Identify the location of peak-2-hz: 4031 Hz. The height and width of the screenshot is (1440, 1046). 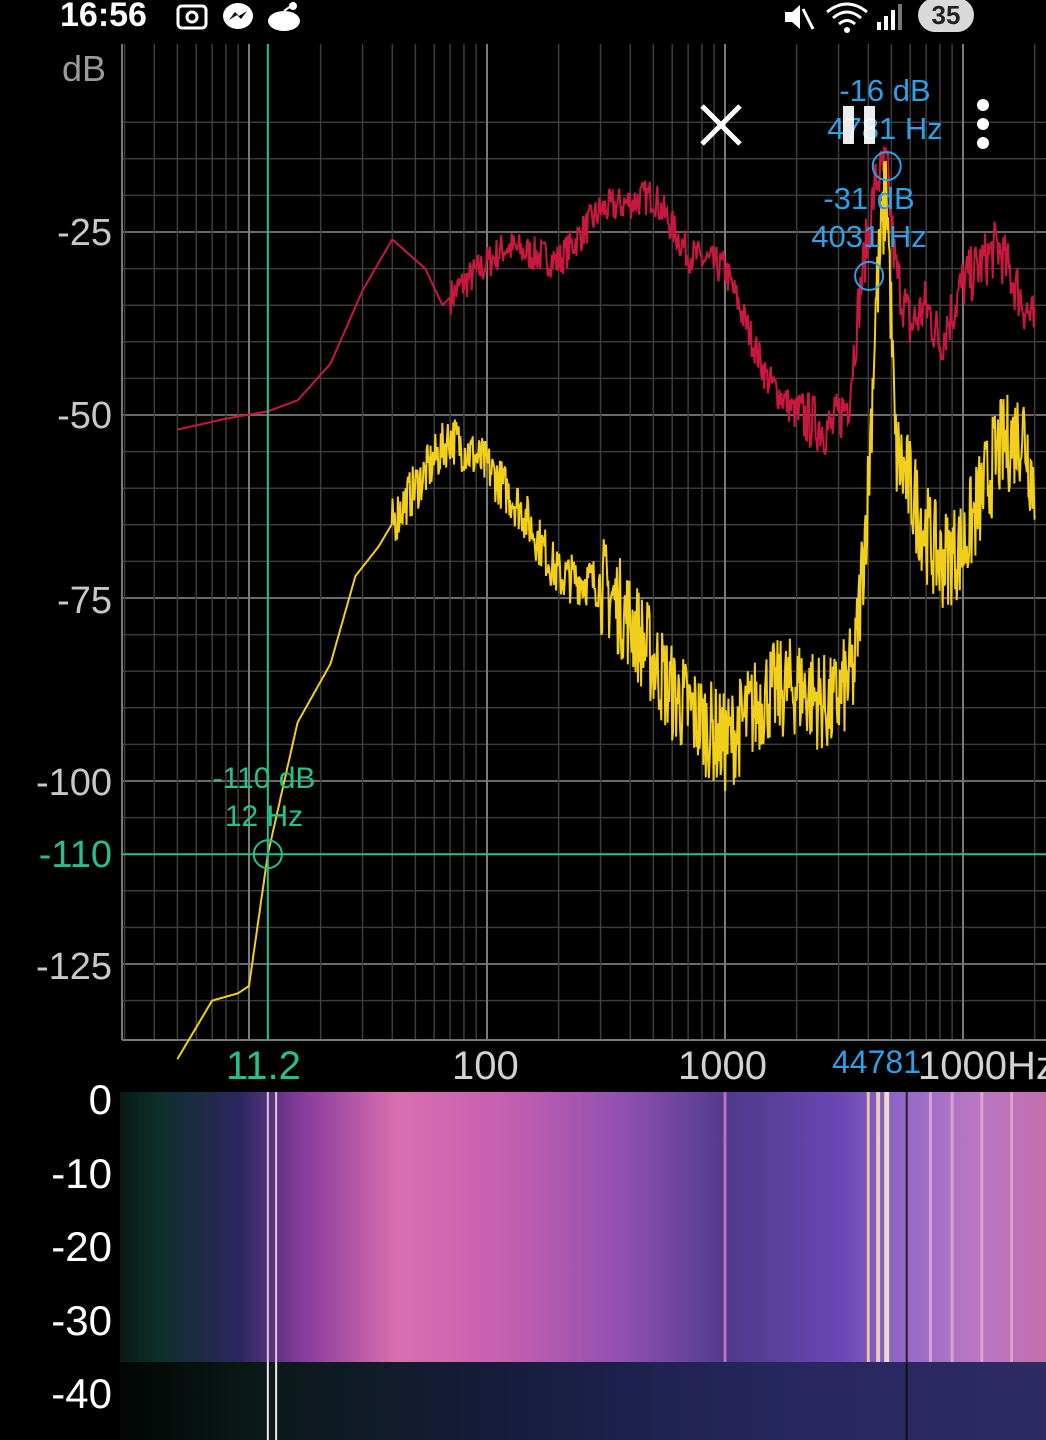
(869, 236).